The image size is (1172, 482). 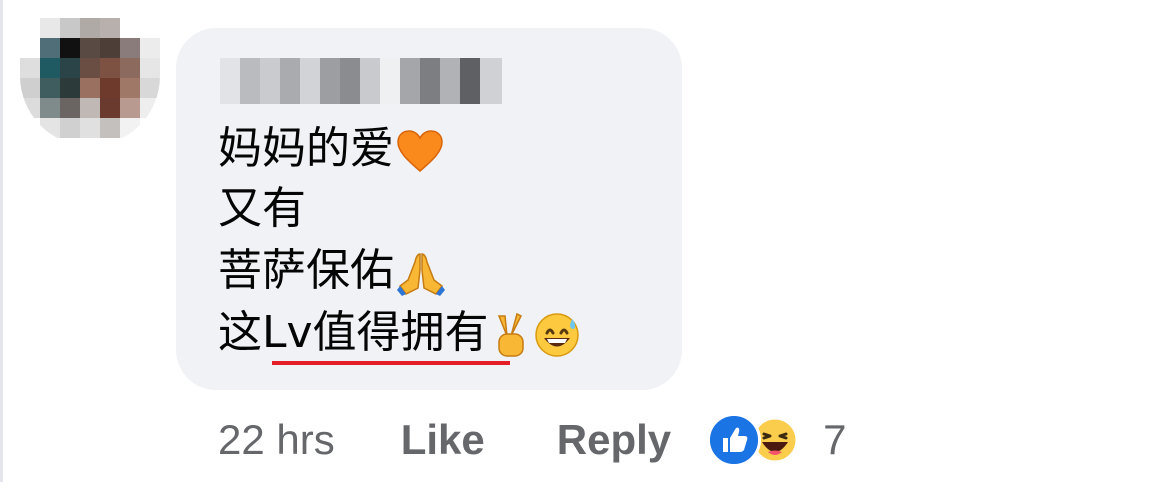 I want to click on reaction-summary: 7, so click(x=777, y=440).